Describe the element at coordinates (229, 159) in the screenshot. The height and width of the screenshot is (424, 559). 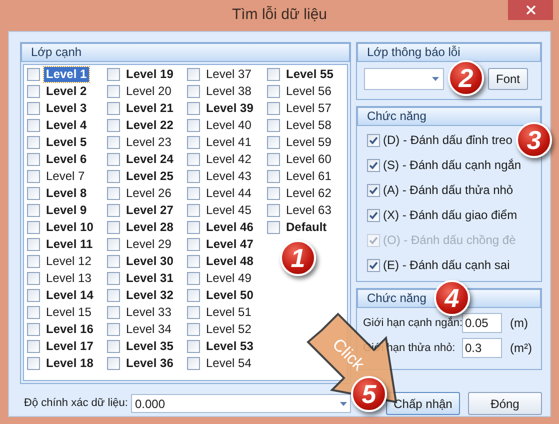
I see `layer-label: Level 42` at that location.